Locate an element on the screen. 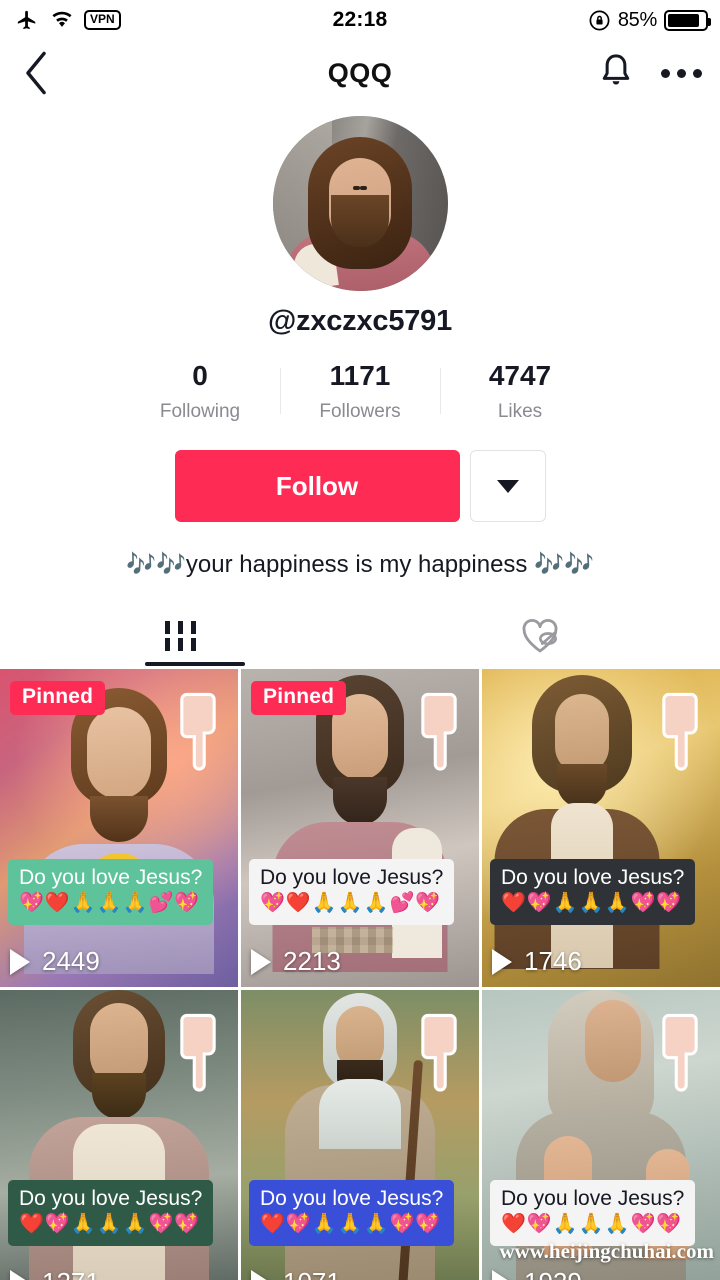 This screenshot has height=1280, width=720. video-caption-2: Do you love Jesus? 💖❤️🙏🙏🙏💕💖 is located at coordinates (352, 891).